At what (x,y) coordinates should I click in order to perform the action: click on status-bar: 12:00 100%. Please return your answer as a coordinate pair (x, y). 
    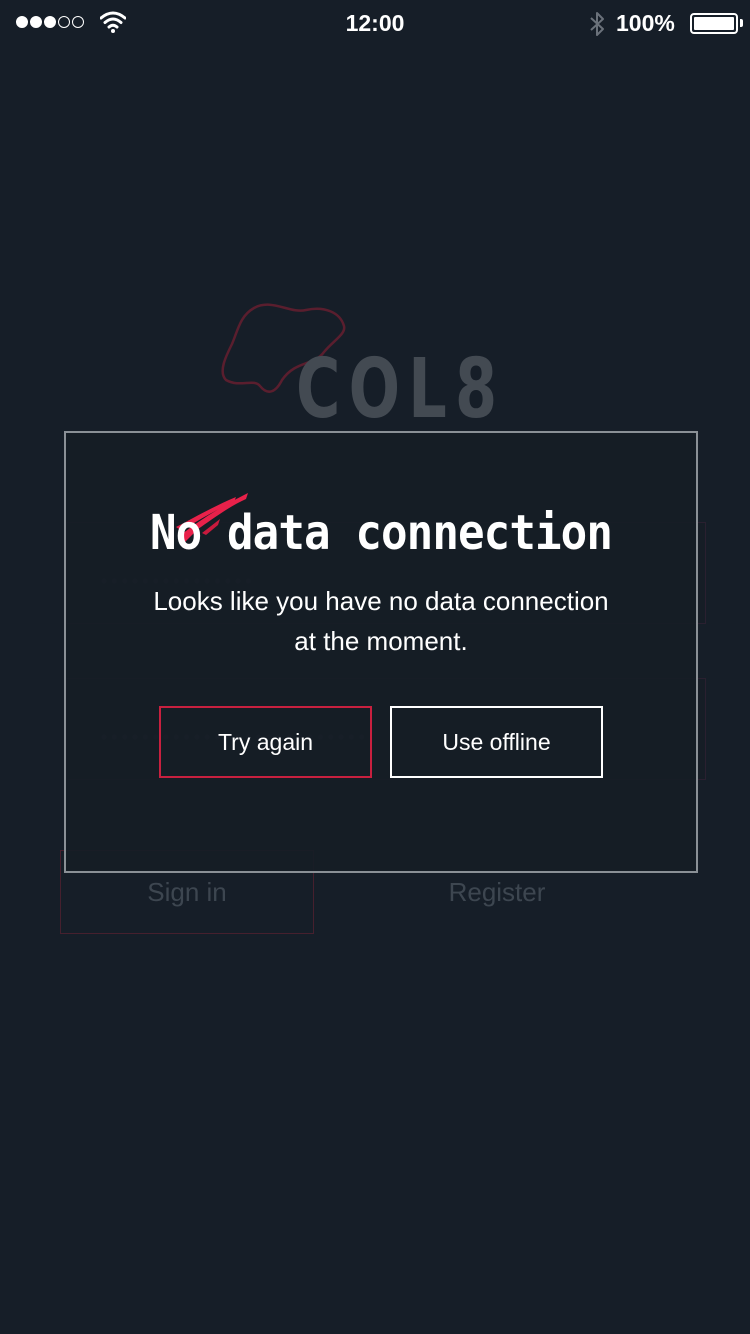
    Looking at the image, I should click on (375, 24).